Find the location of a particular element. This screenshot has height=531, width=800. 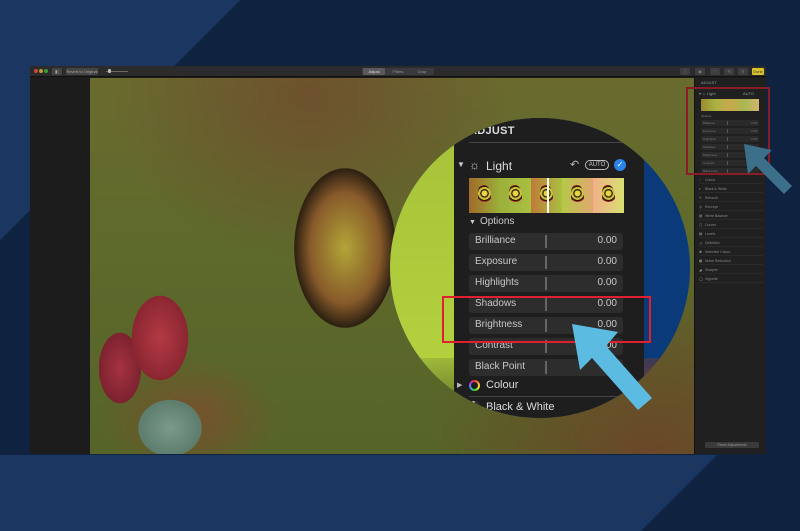

close-window-button is located at coordinates (36, 71).